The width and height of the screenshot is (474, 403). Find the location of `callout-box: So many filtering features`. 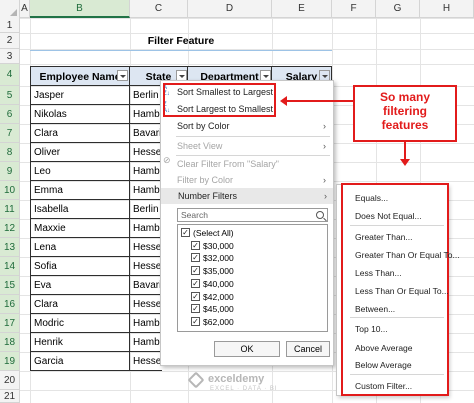

callout-box: So many filtering features is located at coordinates (405, 113).